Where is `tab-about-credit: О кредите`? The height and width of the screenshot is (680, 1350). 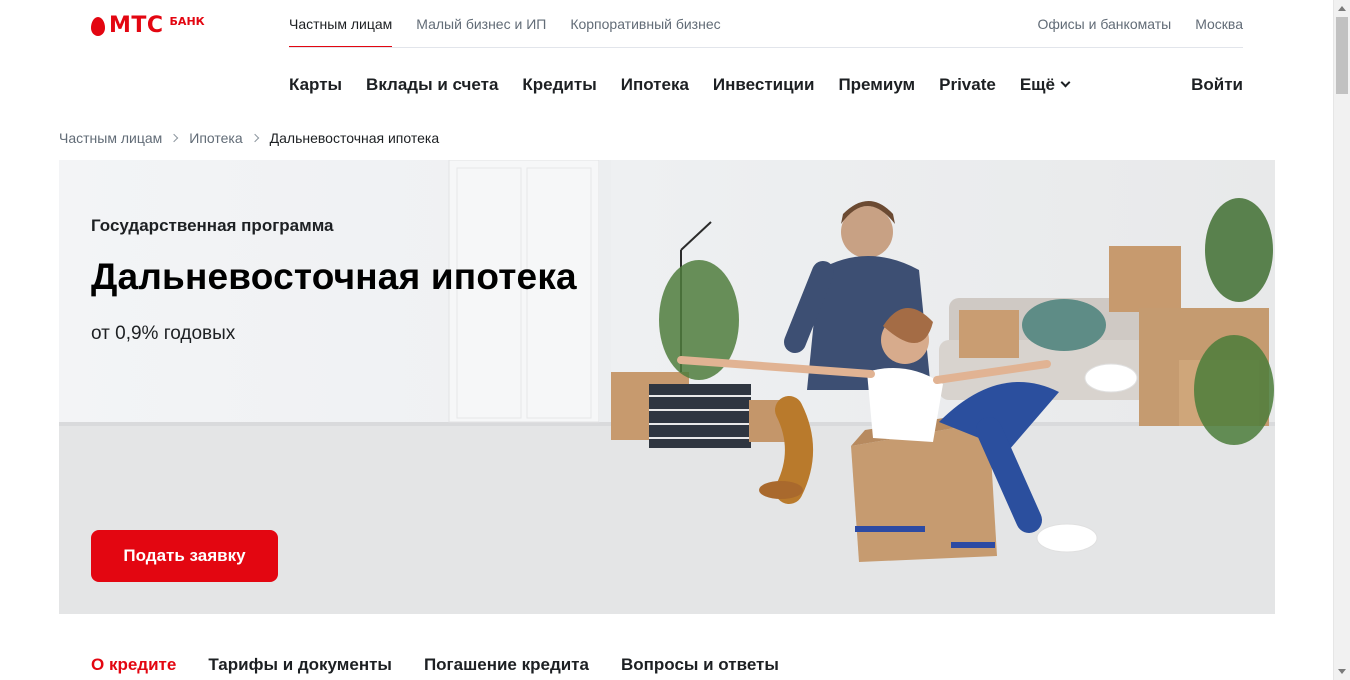 tab-about-credit: О кредите is located at coordinates (133, 665).